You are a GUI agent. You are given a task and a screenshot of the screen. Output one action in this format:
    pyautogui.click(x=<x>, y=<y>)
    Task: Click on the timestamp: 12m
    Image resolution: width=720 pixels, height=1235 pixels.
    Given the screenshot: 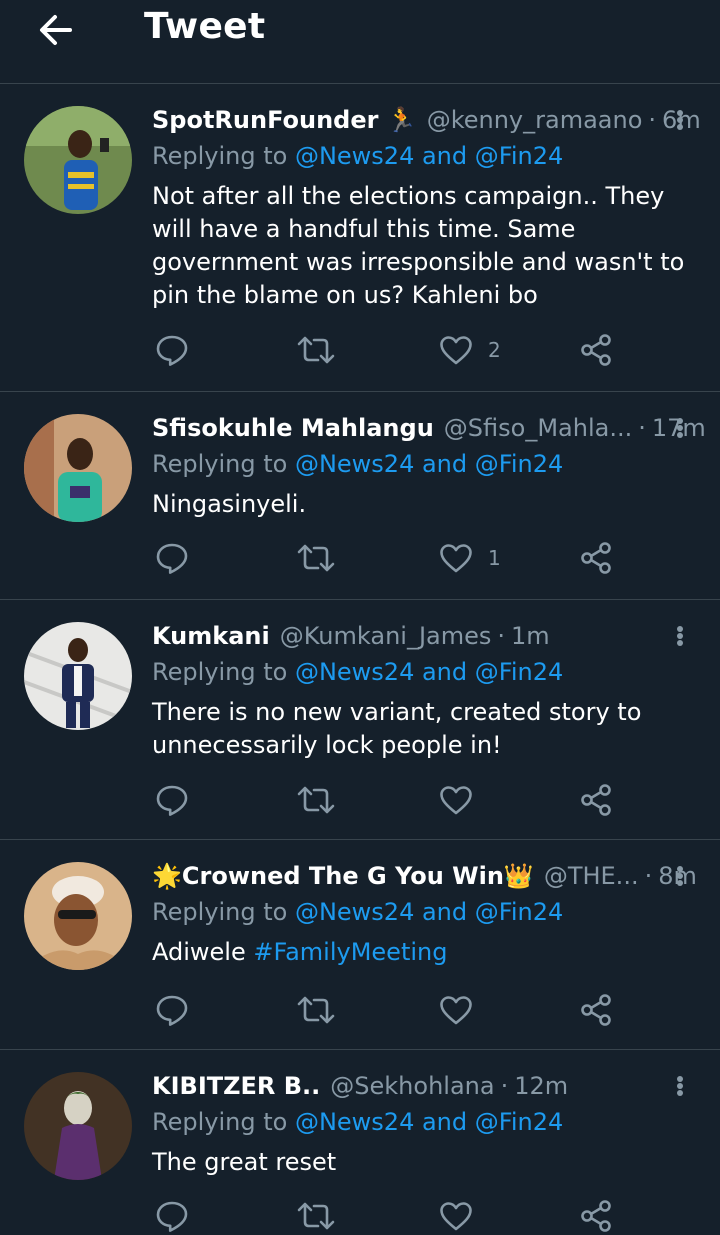 What is the action you would take?
    pyautogui.click(x=541, y=1086)
    